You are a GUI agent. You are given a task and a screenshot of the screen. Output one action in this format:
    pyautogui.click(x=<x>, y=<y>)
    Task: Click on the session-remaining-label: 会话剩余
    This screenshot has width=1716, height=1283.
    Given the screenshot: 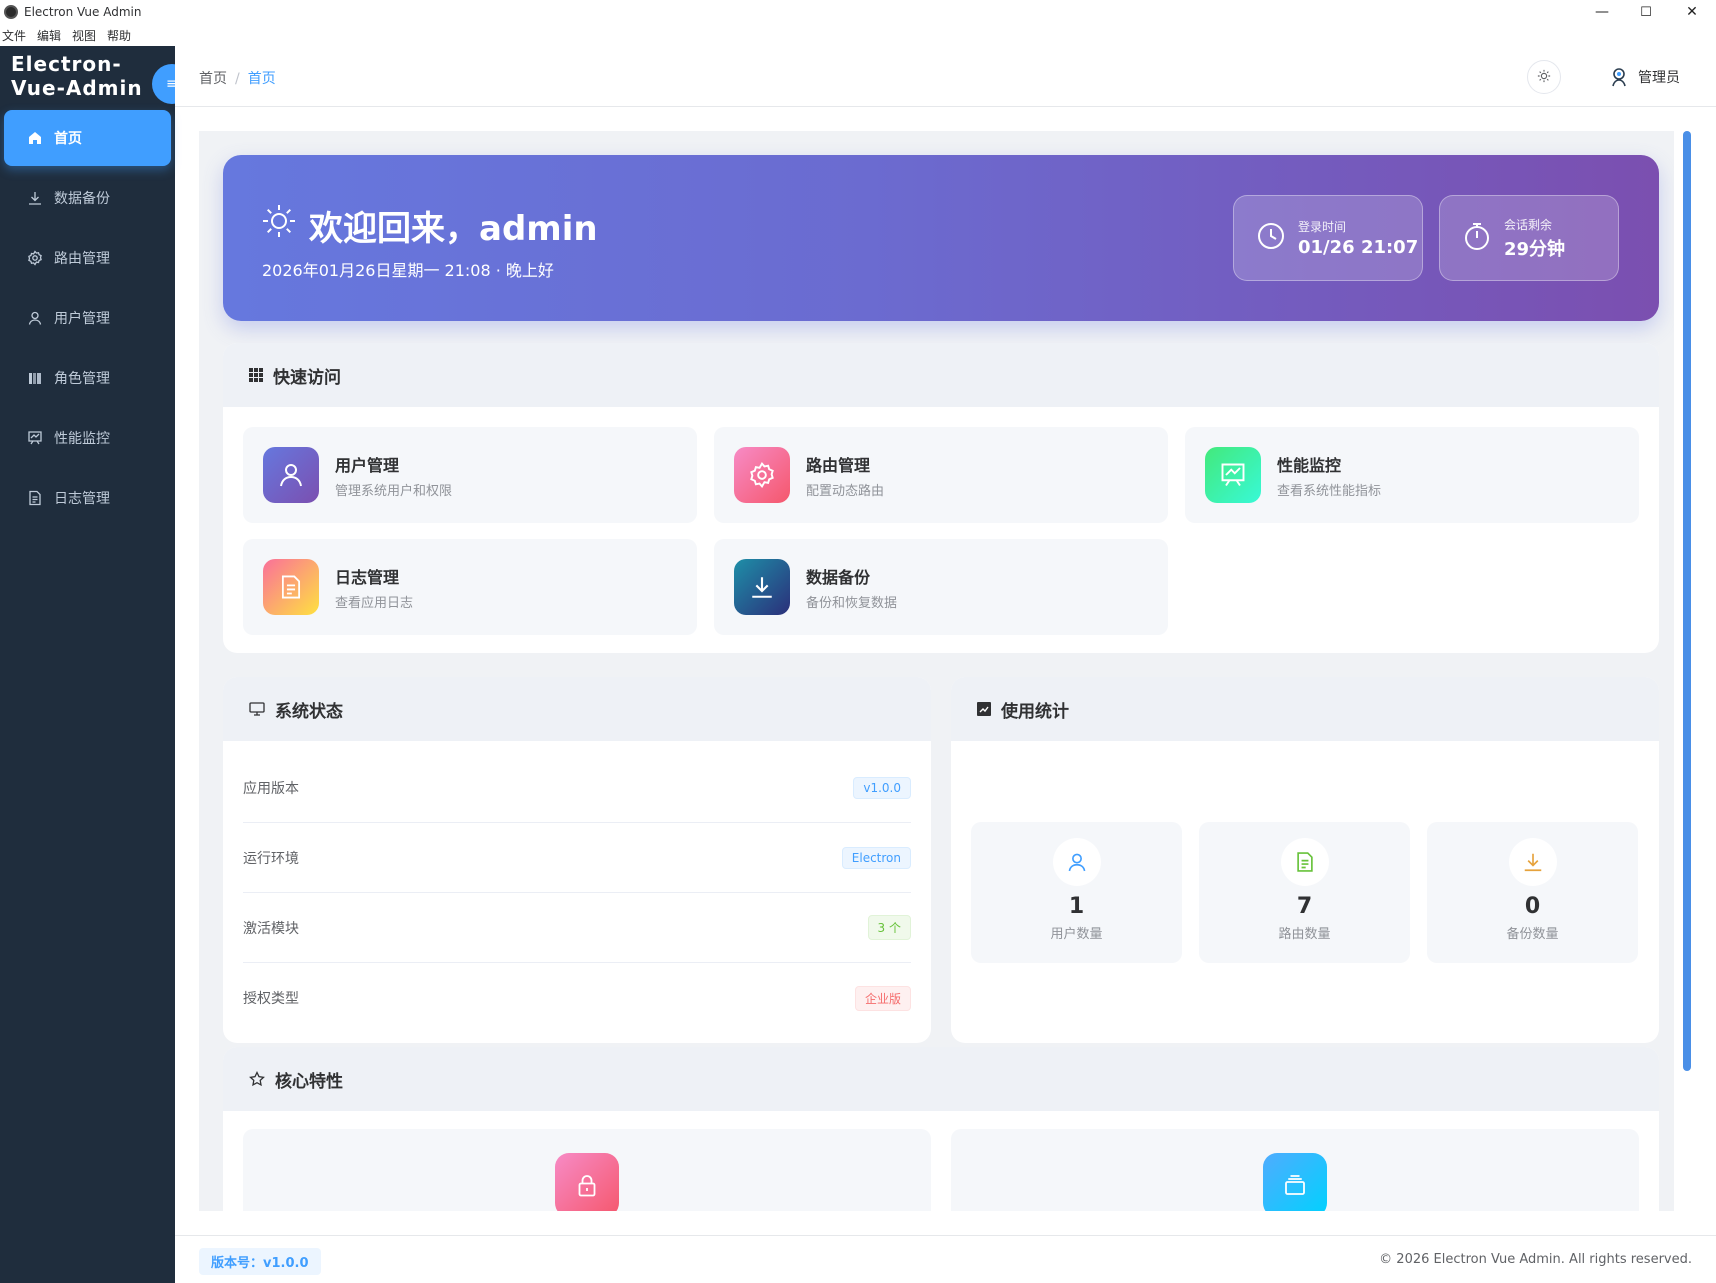 What is the action you would take?
    pyautogui.click(x=1528, y=224)
    